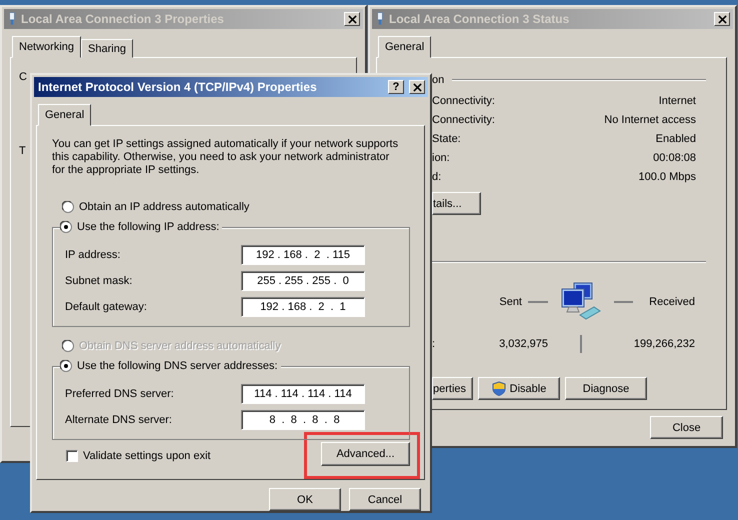 Image resolution: width=738 pixels, height=520 pixels. Describe the element at coordinates (672, 302) in the screenshot. I see `received-label: Received` at that location.